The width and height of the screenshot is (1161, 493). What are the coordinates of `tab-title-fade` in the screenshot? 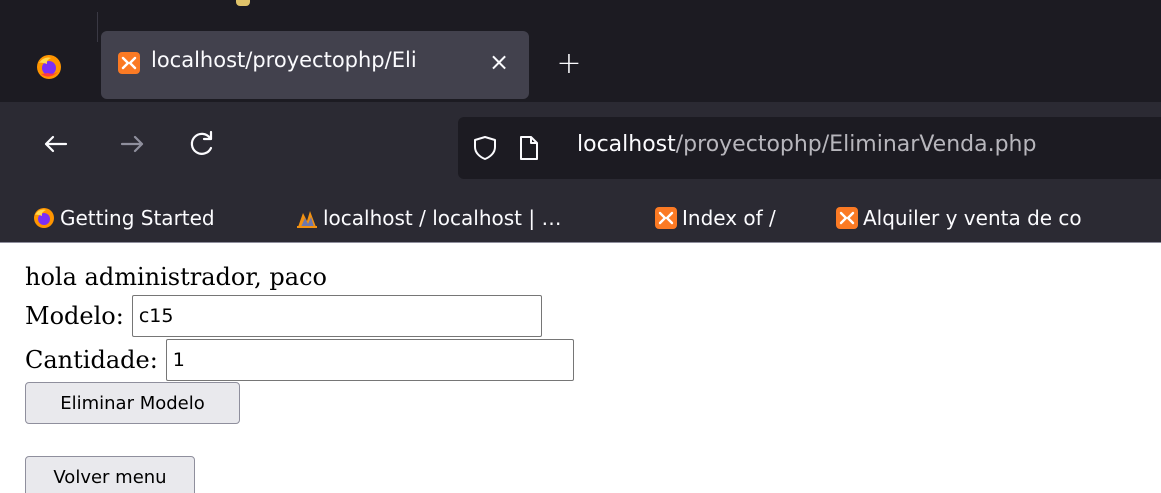 It's located at (456, 63).